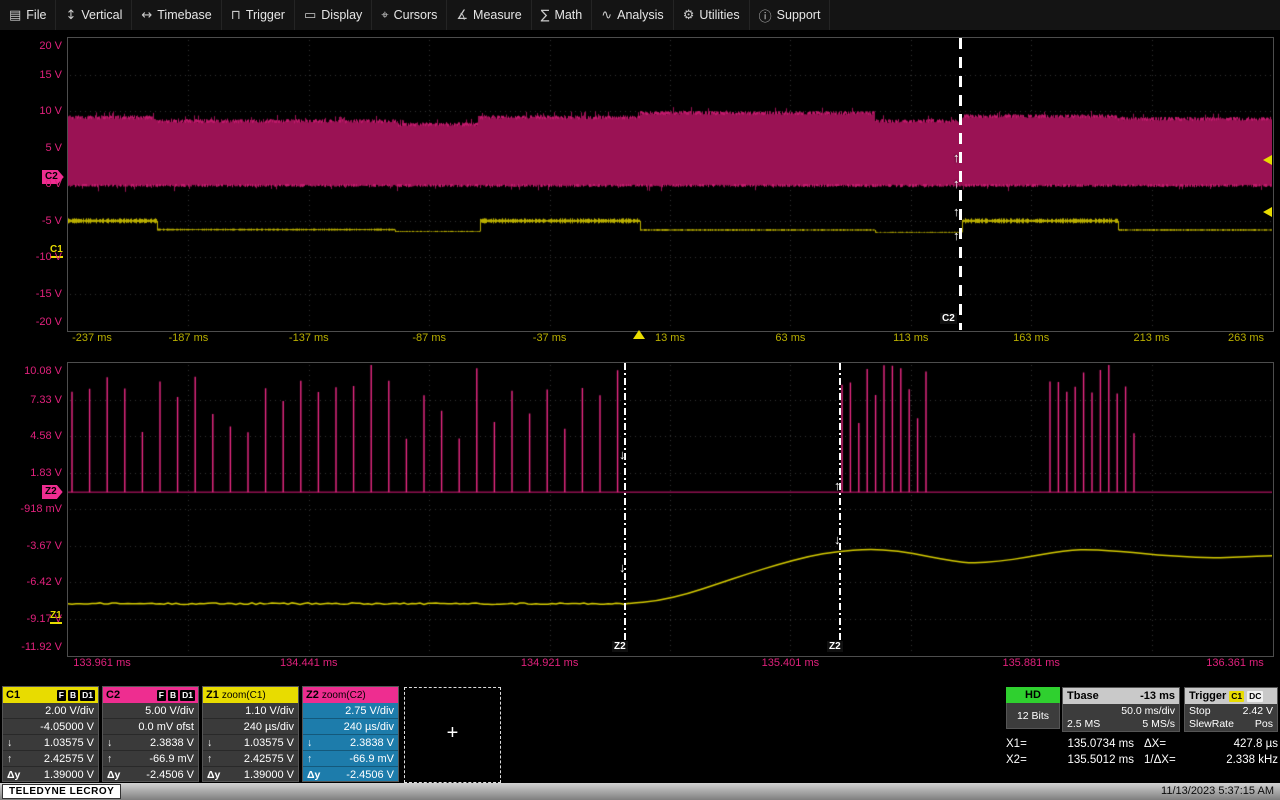 The width and height of the screenshot is (1280, 800). What do you see at coordinates (1267, 212) in the screenshot?
I see `trigger-level-marker-low` at bounding box center [1267, 212].